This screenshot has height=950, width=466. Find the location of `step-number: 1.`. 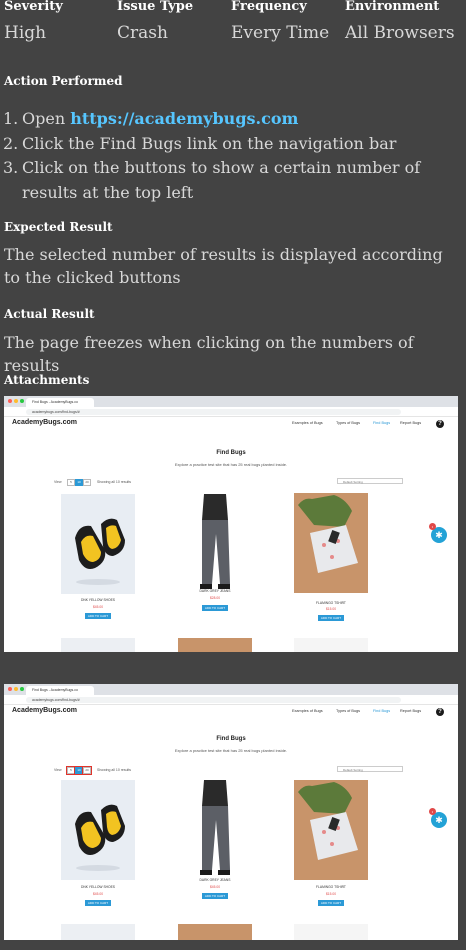

step-number: 1. is located at coordinates (11, 118).